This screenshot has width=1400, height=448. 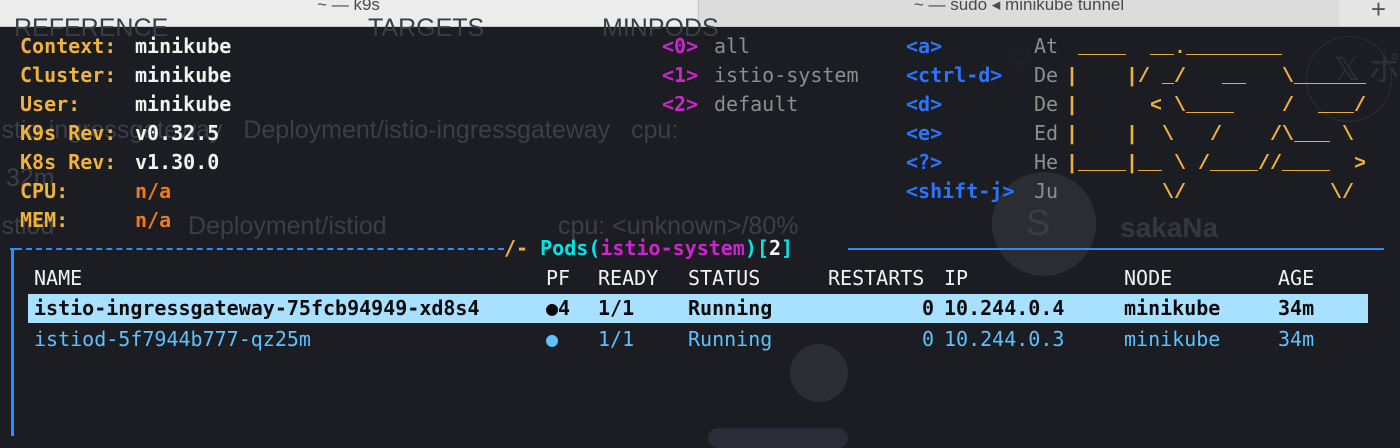 What do you see at coordinates (183, 46) in the screenshot?
I see `context-value: minikube` at bounding box center [183, 46].